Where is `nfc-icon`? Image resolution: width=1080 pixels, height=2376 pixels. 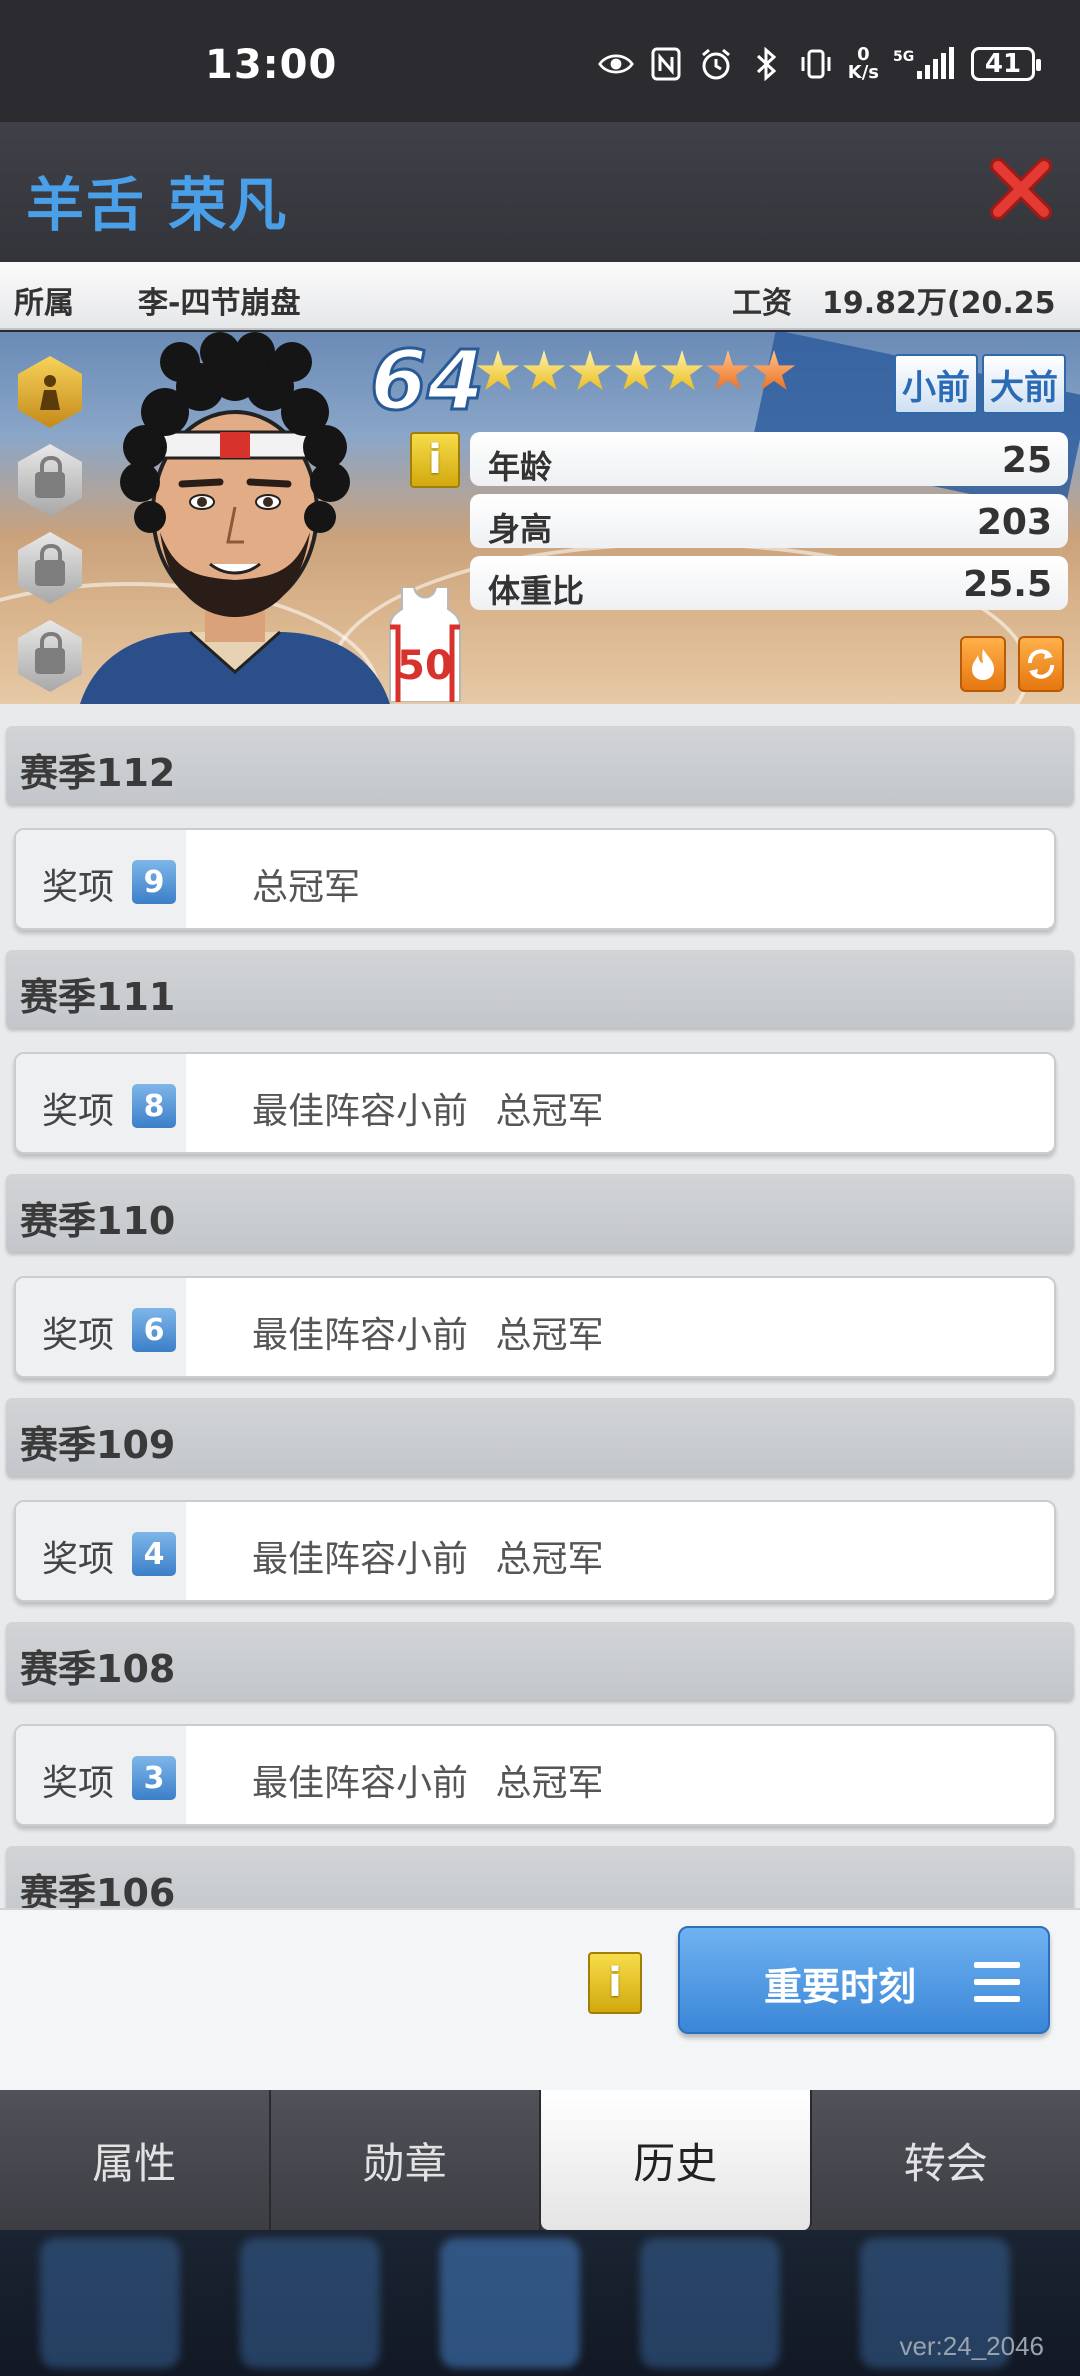 nfc-icon is located at coordinates (666, 64).